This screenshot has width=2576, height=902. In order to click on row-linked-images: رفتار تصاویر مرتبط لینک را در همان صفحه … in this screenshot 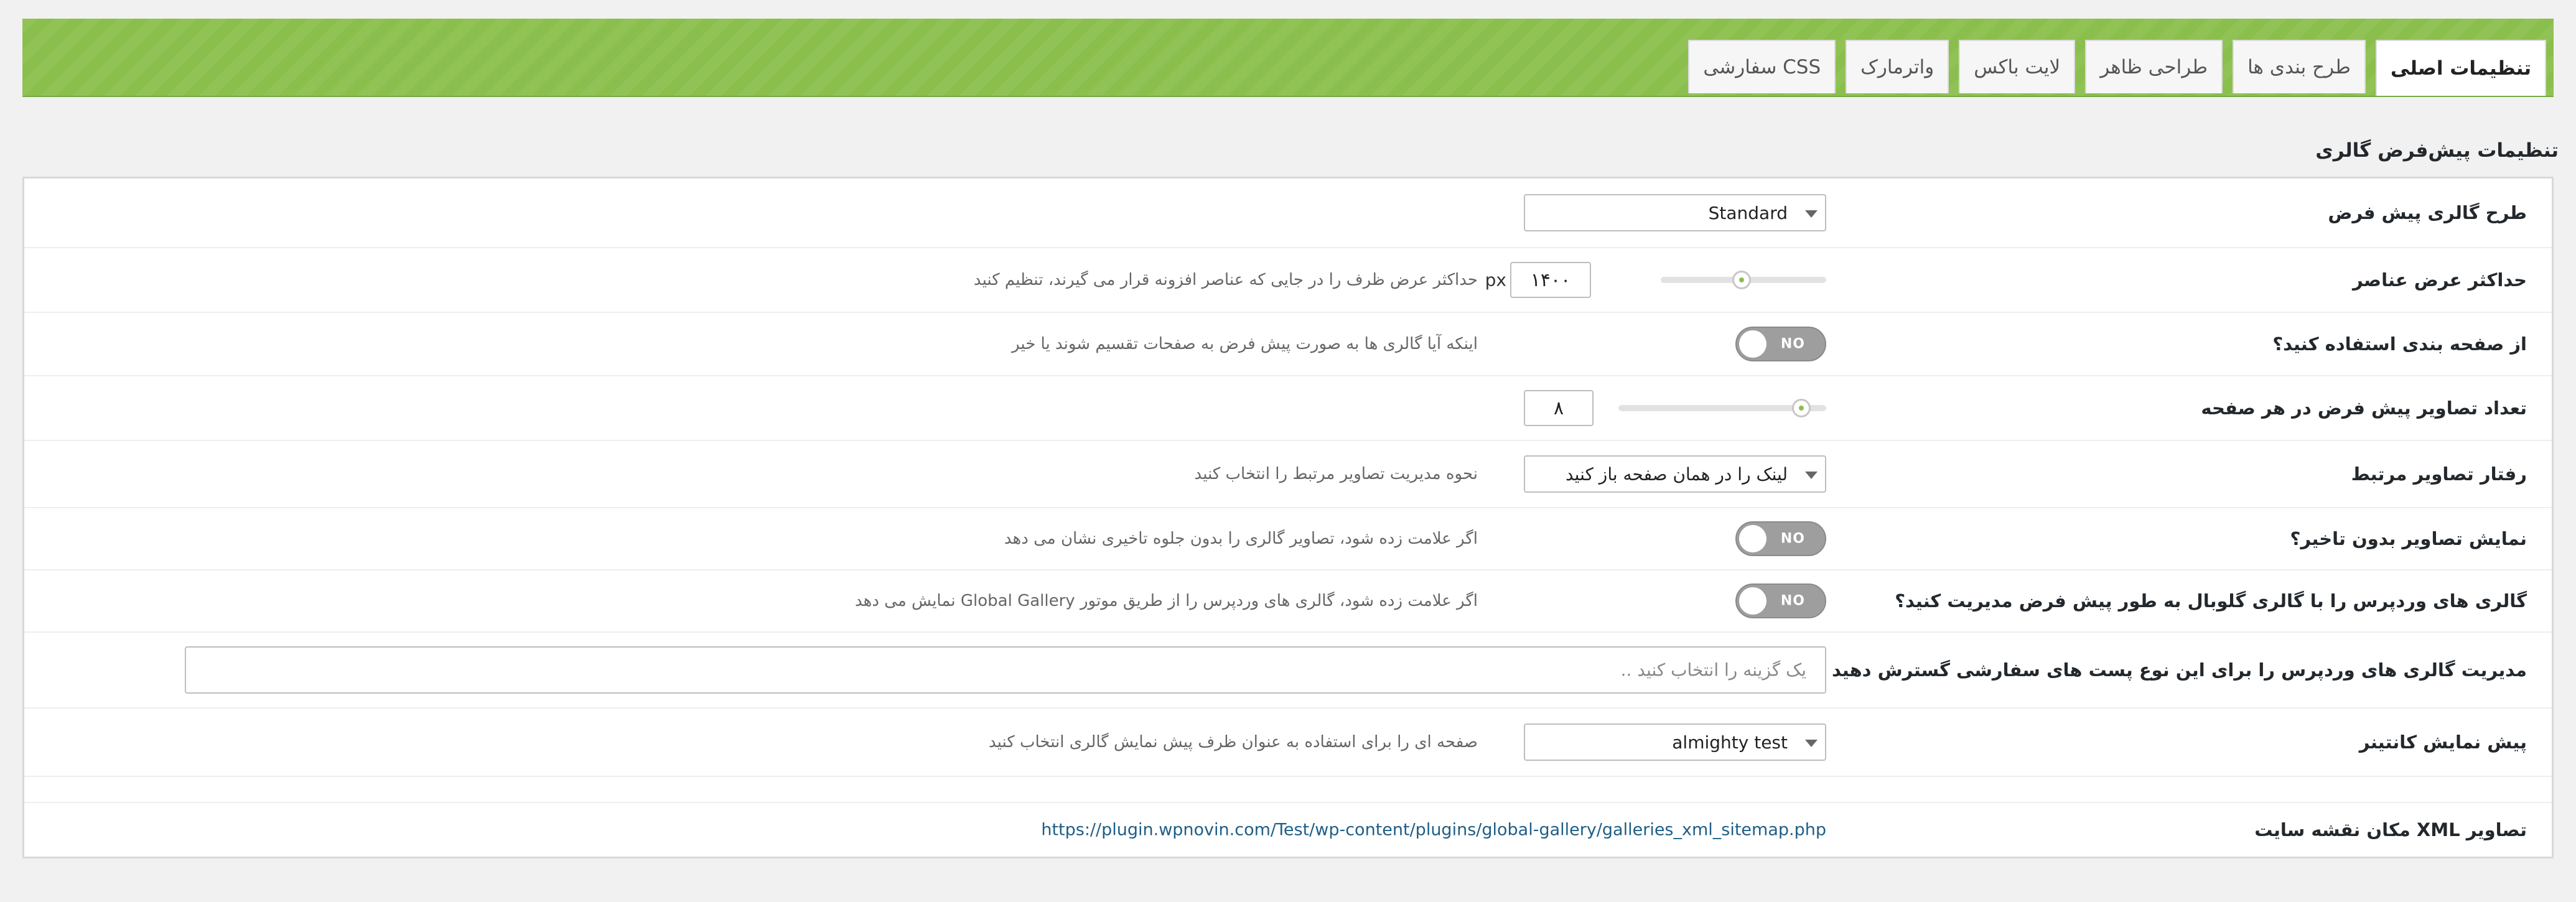, I will do `click(1288, 474)`.